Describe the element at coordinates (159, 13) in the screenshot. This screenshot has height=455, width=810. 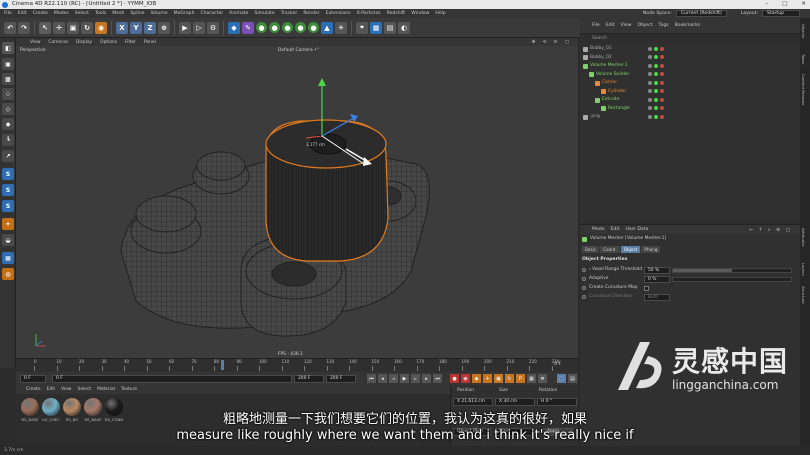
I see `menu-volume: Volume` at that location.